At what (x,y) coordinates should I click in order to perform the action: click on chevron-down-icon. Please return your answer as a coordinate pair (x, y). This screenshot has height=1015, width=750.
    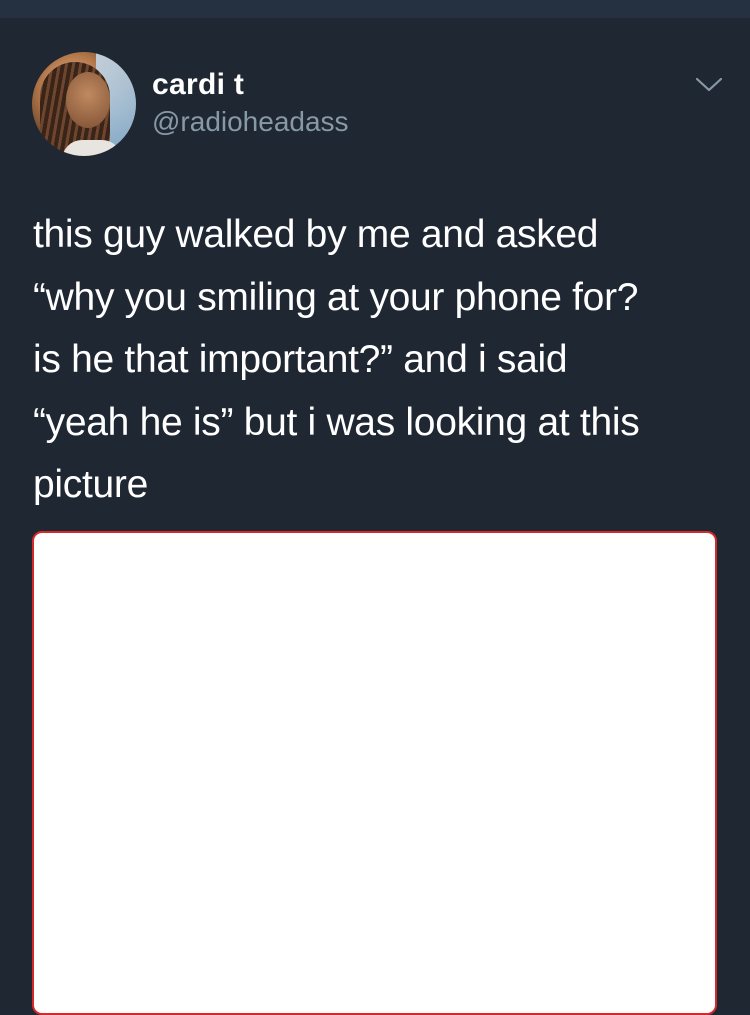
    Looking at the image, I should click on (709, 84).